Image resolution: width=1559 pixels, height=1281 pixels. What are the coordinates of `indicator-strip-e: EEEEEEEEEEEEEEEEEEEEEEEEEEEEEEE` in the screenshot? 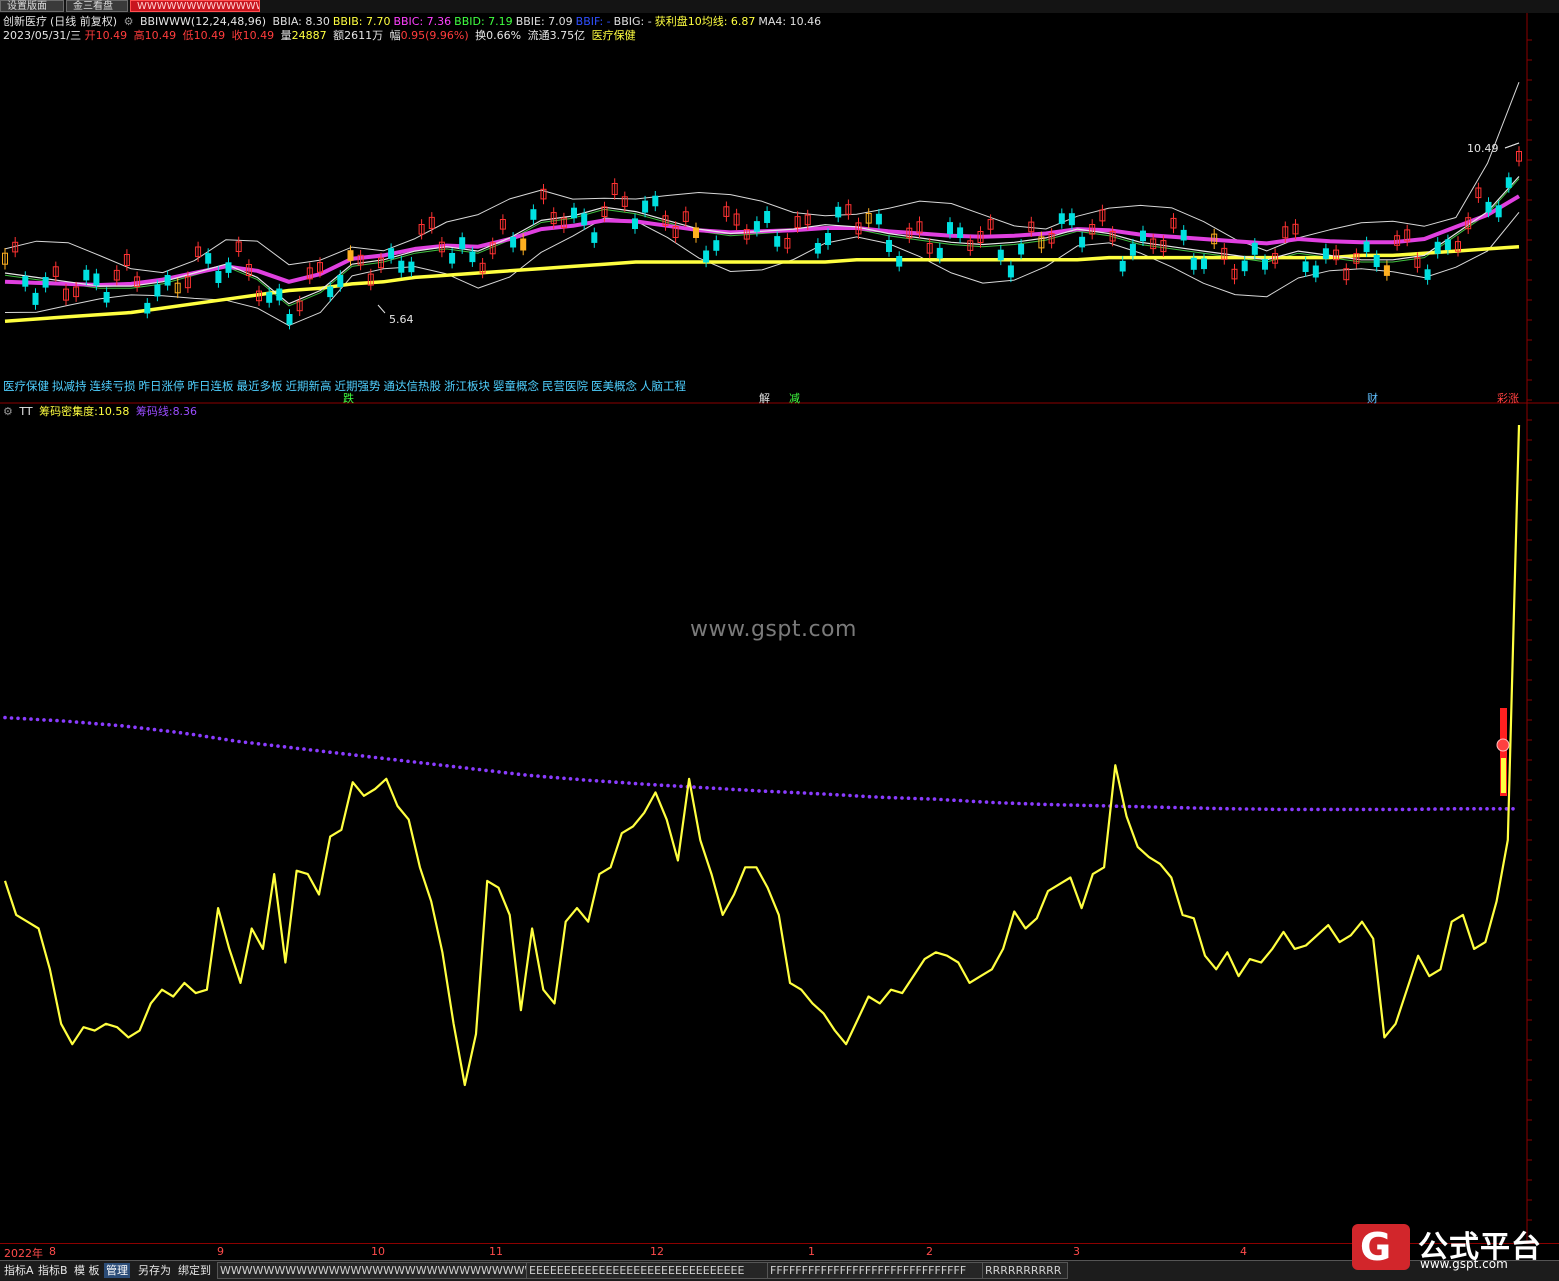 It's located at (647, 1270).